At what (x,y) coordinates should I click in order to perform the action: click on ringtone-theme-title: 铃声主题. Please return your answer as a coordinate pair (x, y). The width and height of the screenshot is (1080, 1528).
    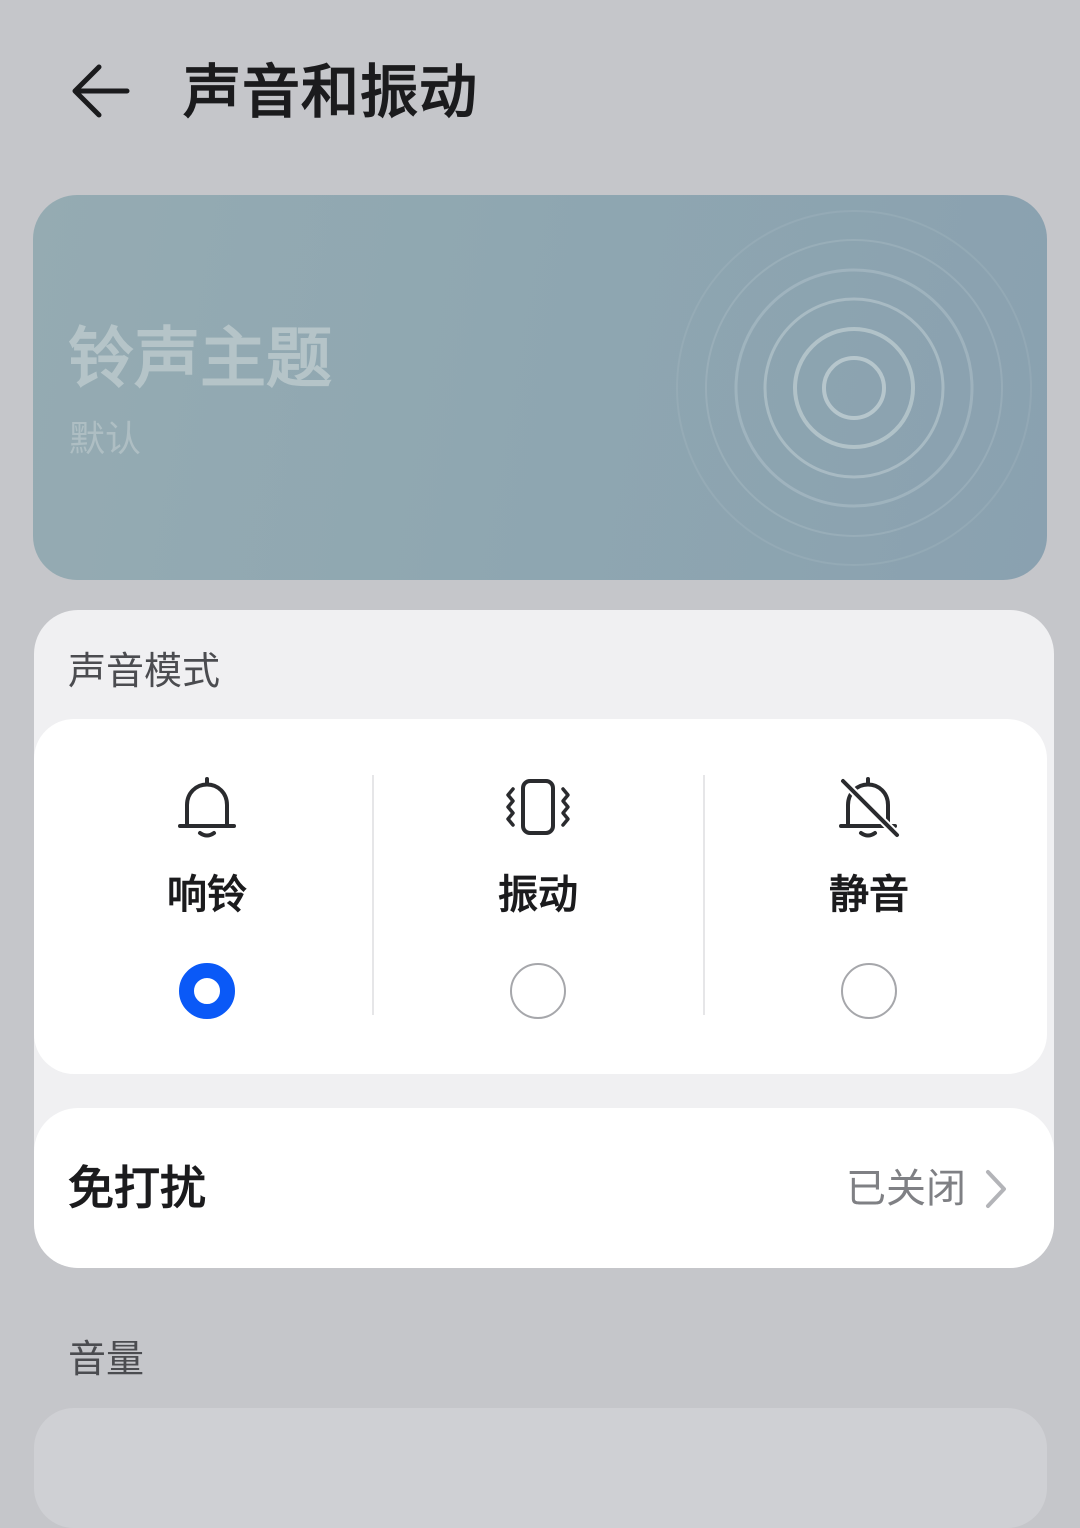
    Looking at the image, I should click on (200, 358).